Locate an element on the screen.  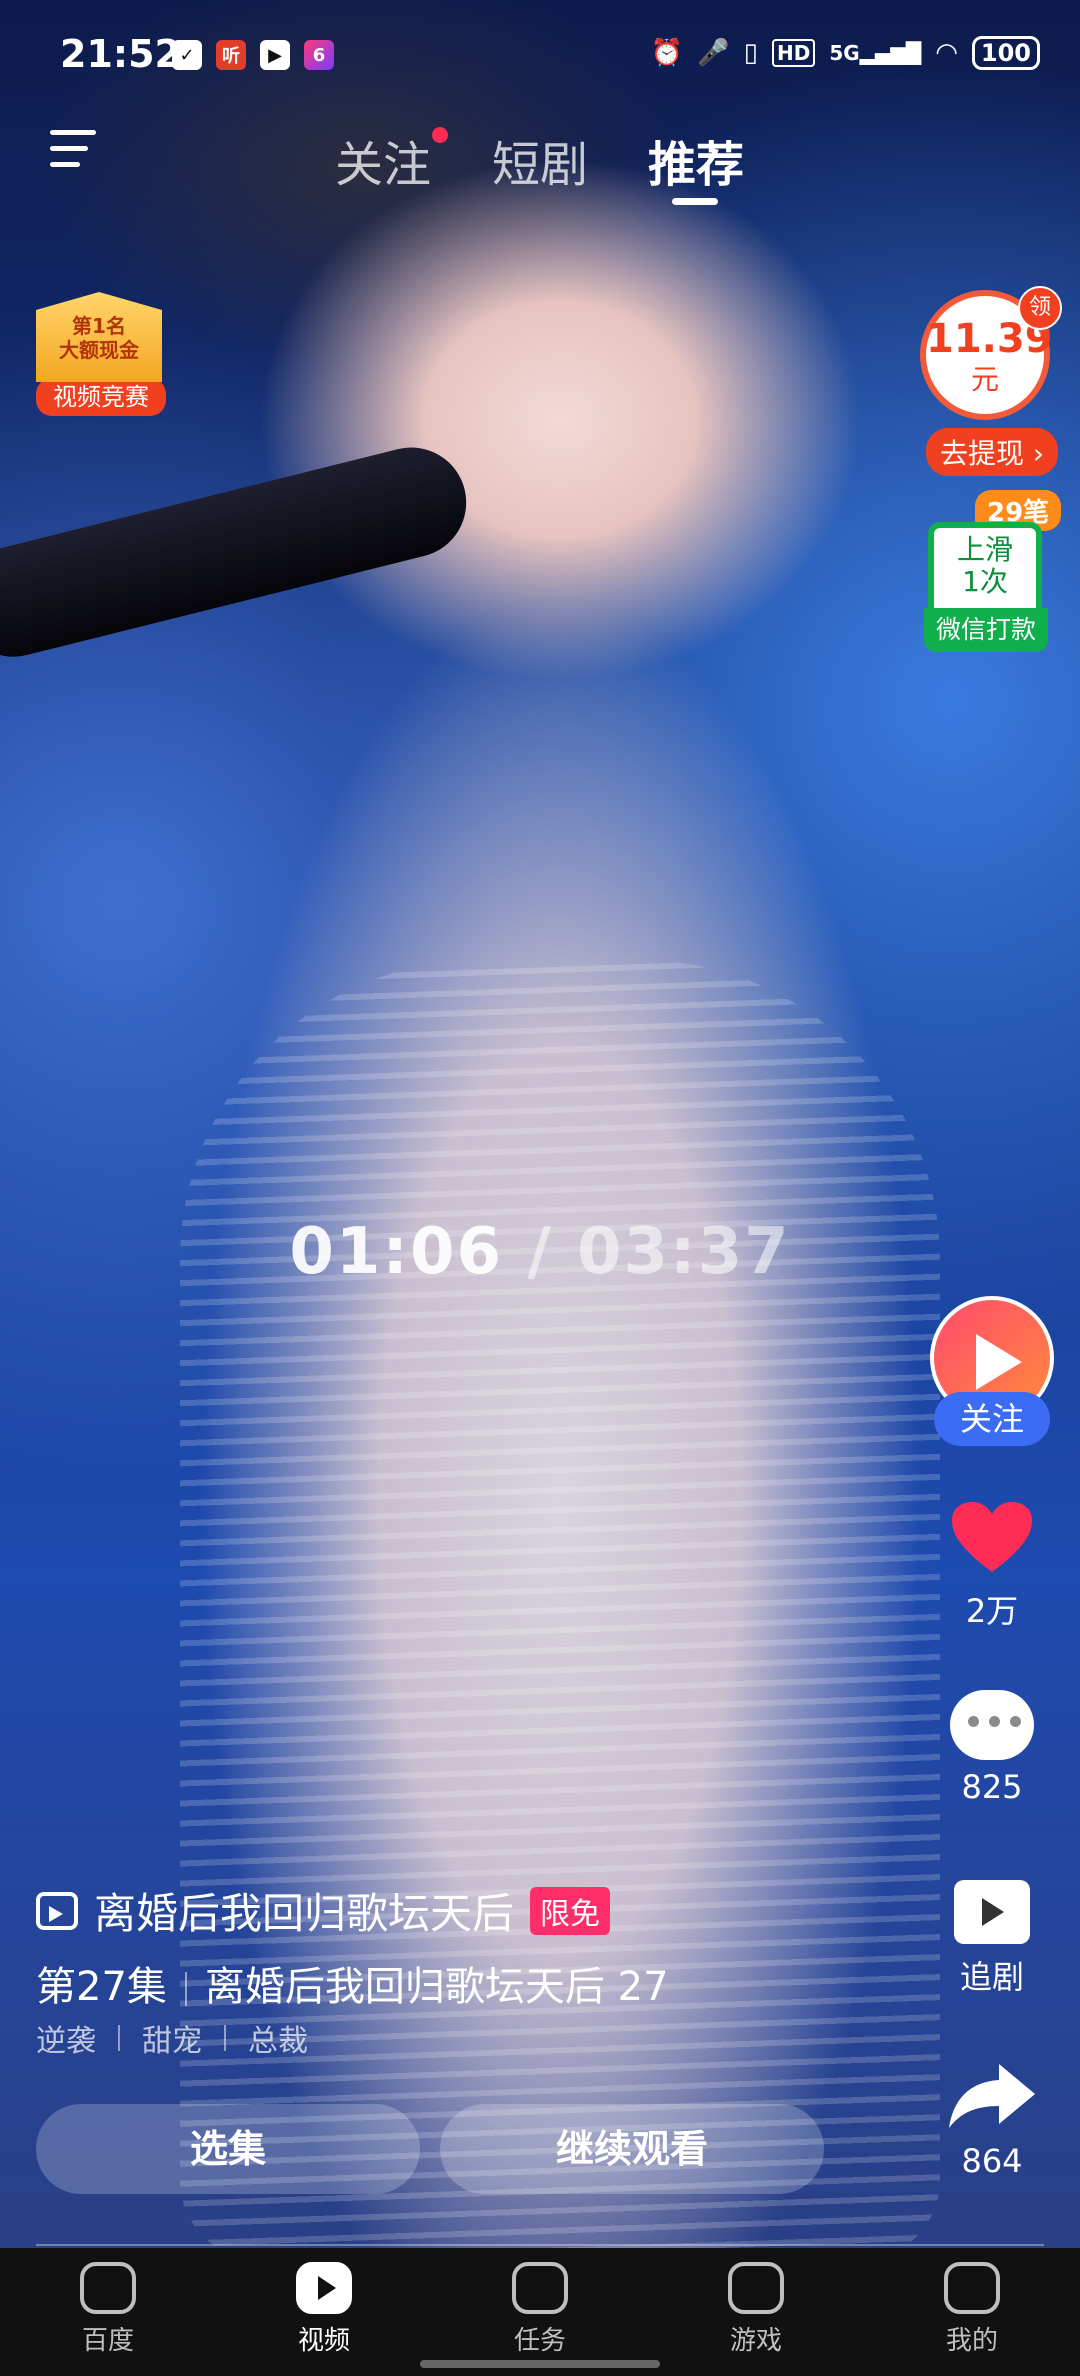
show-title: 离婚后我回归歌坛天后 is located at coordinates (304, 1913).